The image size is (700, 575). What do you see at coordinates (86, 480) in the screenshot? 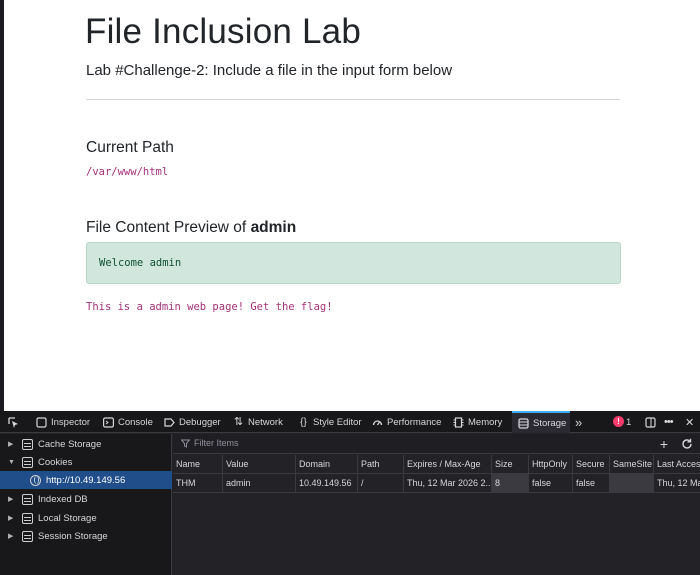
I see `tree-item-cookie-host: http://10.49.149.56` at bounding box center [86, 480].